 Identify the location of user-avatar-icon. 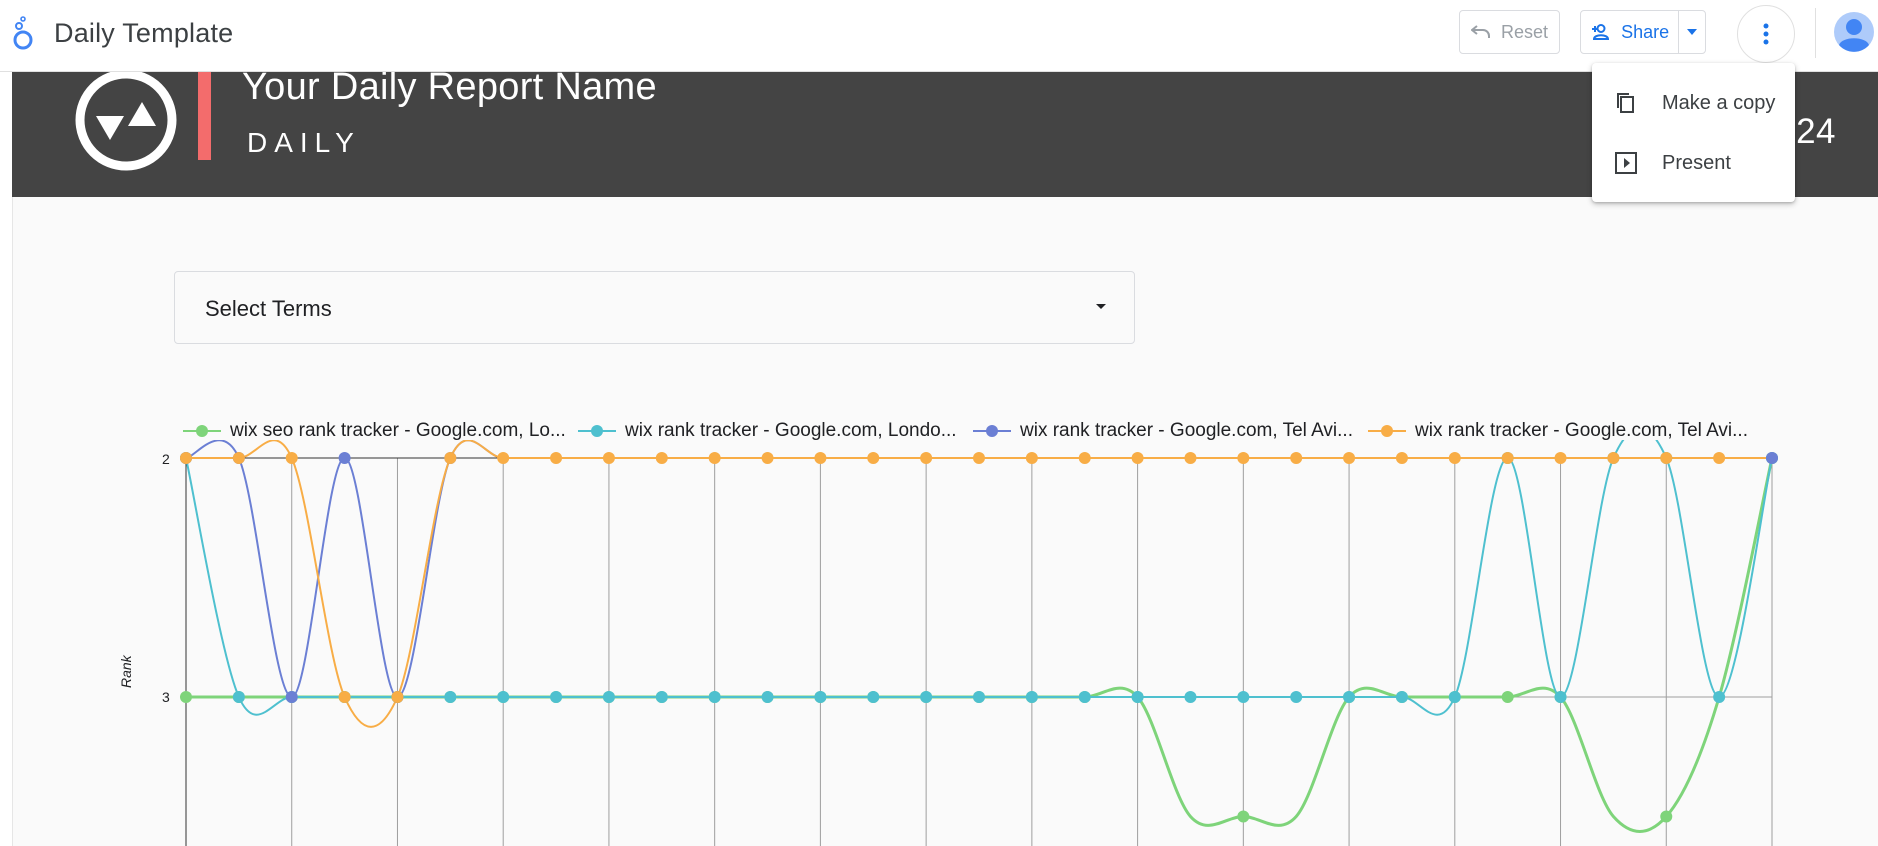
(1854, 32).